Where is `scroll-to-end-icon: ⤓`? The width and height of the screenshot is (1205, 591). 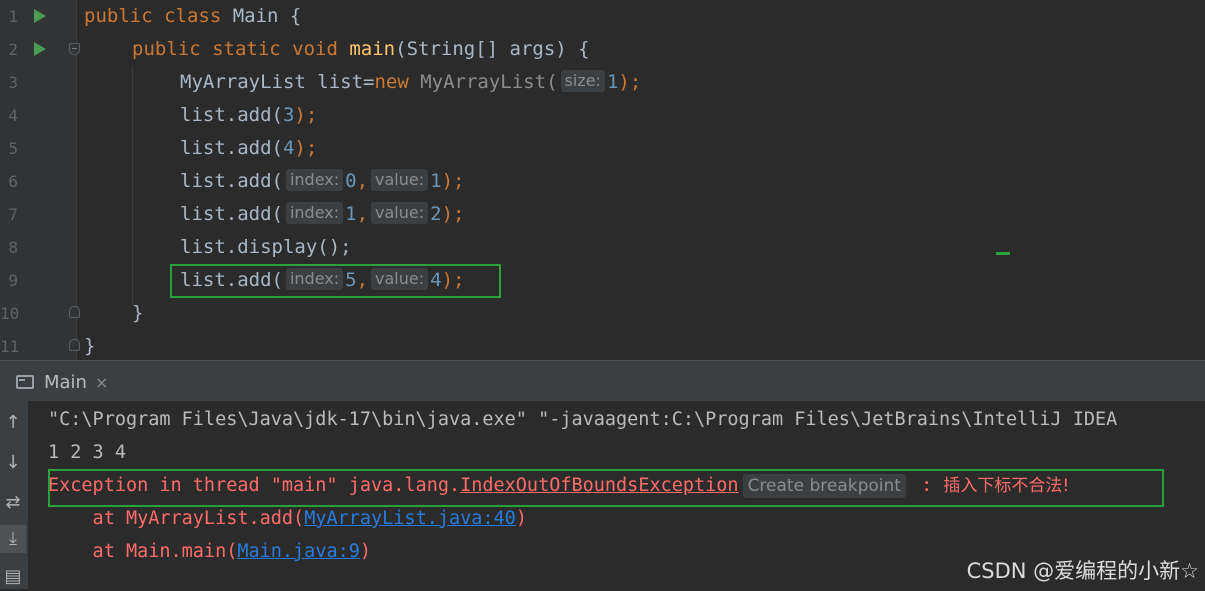
scroll-to-end-icon: ⤓ is located at coordinates (13, 539).